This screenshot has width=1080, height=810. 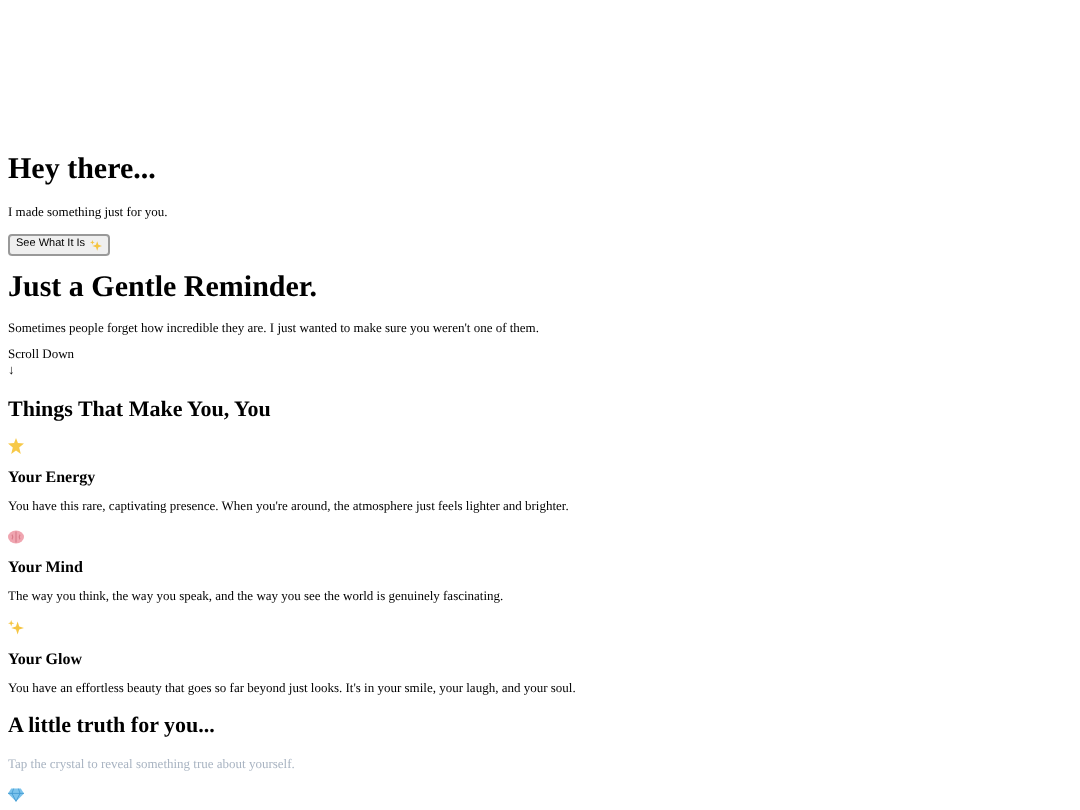 What do you see at coordinates (163, 289) in the screenshot?
I see `reminder-heading: Just a Gentle Reminder.` at bounding box center [163, 289].